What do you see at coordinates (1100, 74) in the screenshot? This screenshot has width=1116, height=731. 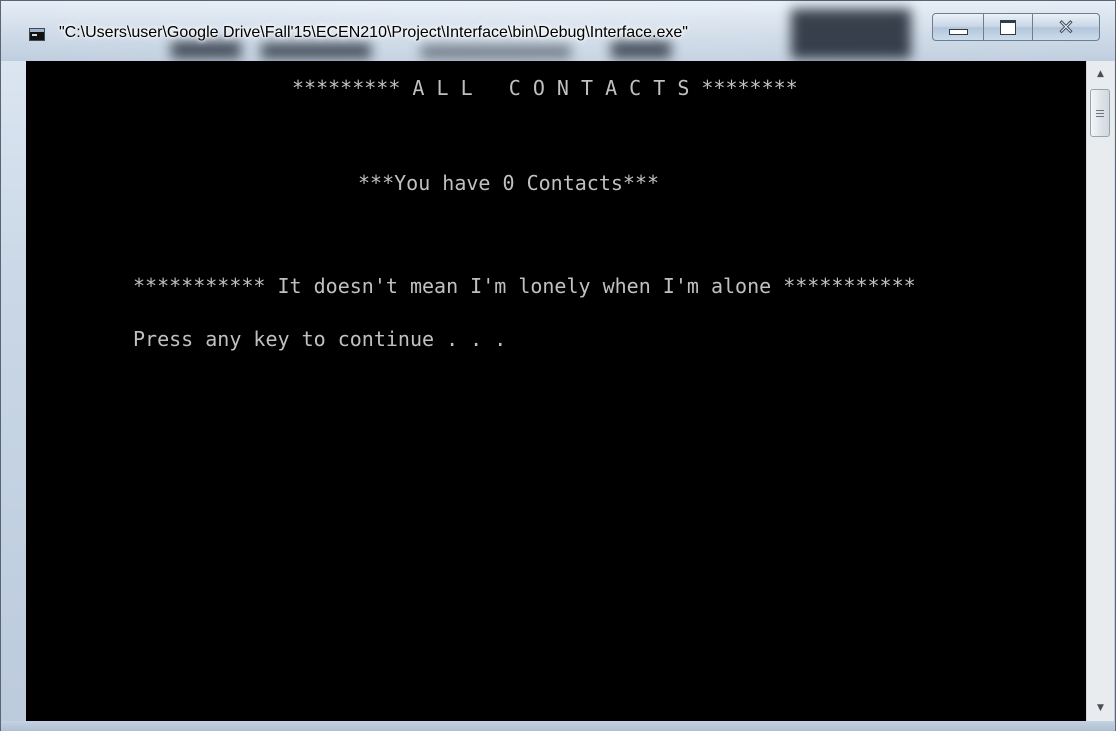 I see `scroll-up-icon: ▲` at bounding box center [1100, 74].